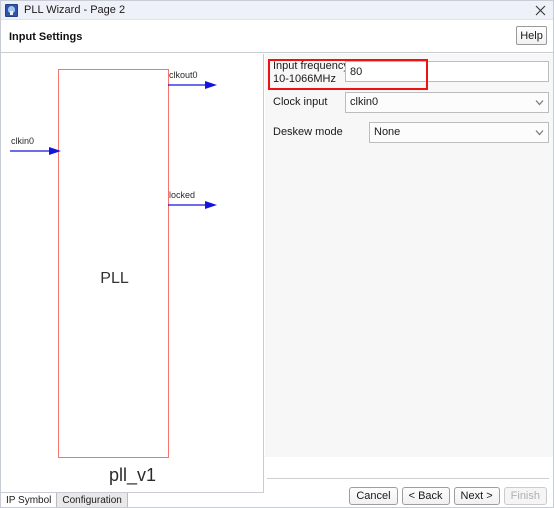 This screenshot has width=554, height=508. What do you see at coordinates (192, 205) in the screenshot?
I see `port-wire-locked` at bounding box center [192, 205].